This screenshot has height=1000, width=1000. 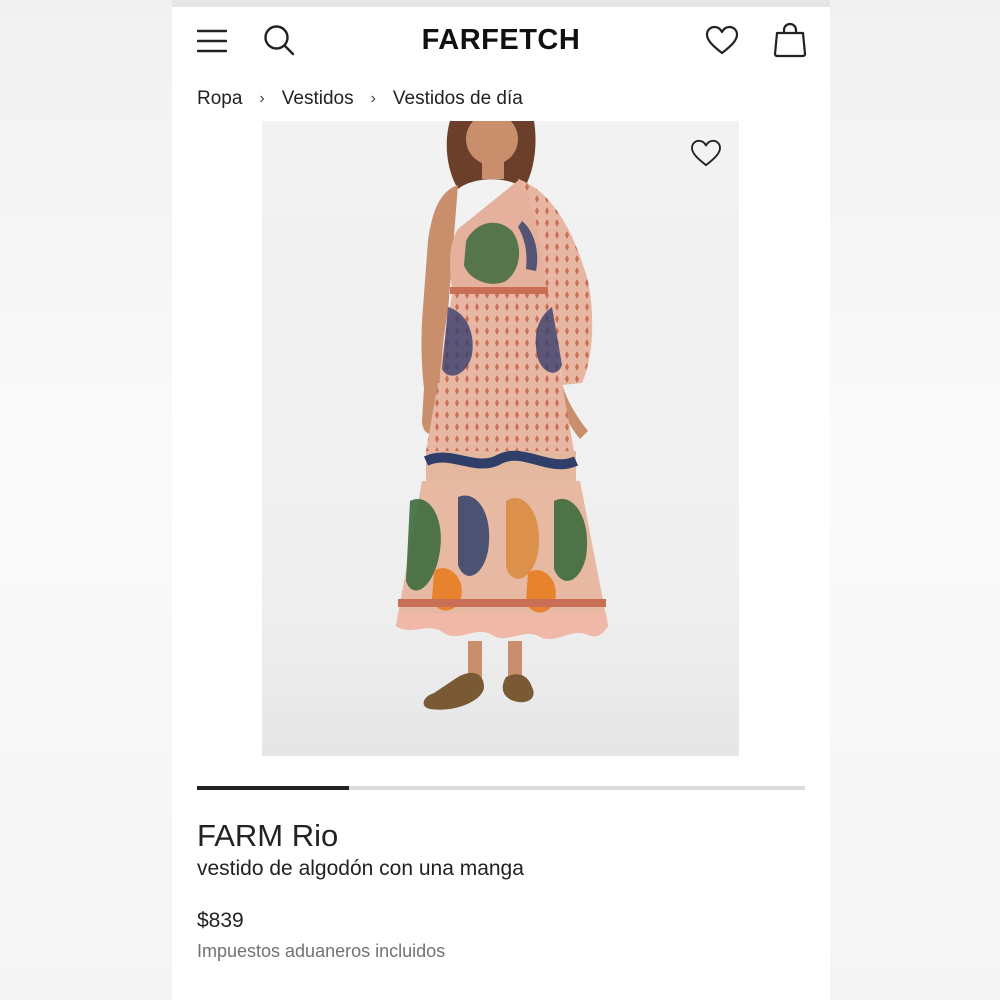 I want to click on farfetch-logo: FARFETCH, so click(x=501, y=40).